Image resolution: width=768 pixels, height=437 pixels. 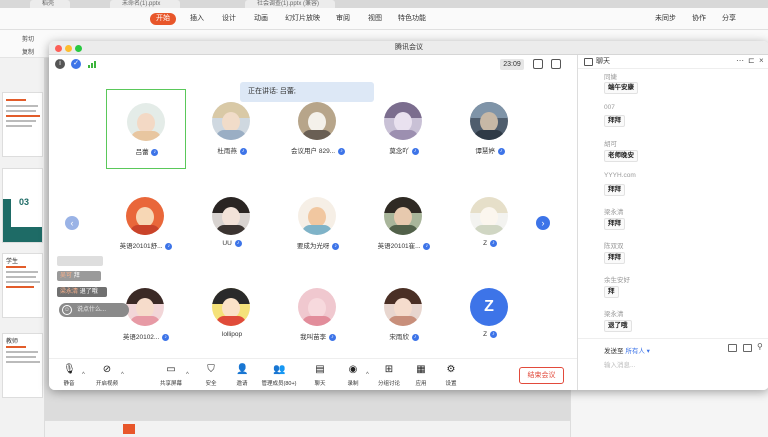 I want to click on participant-tile: 英语20101舒... ♪, so click(x=146, y=224).